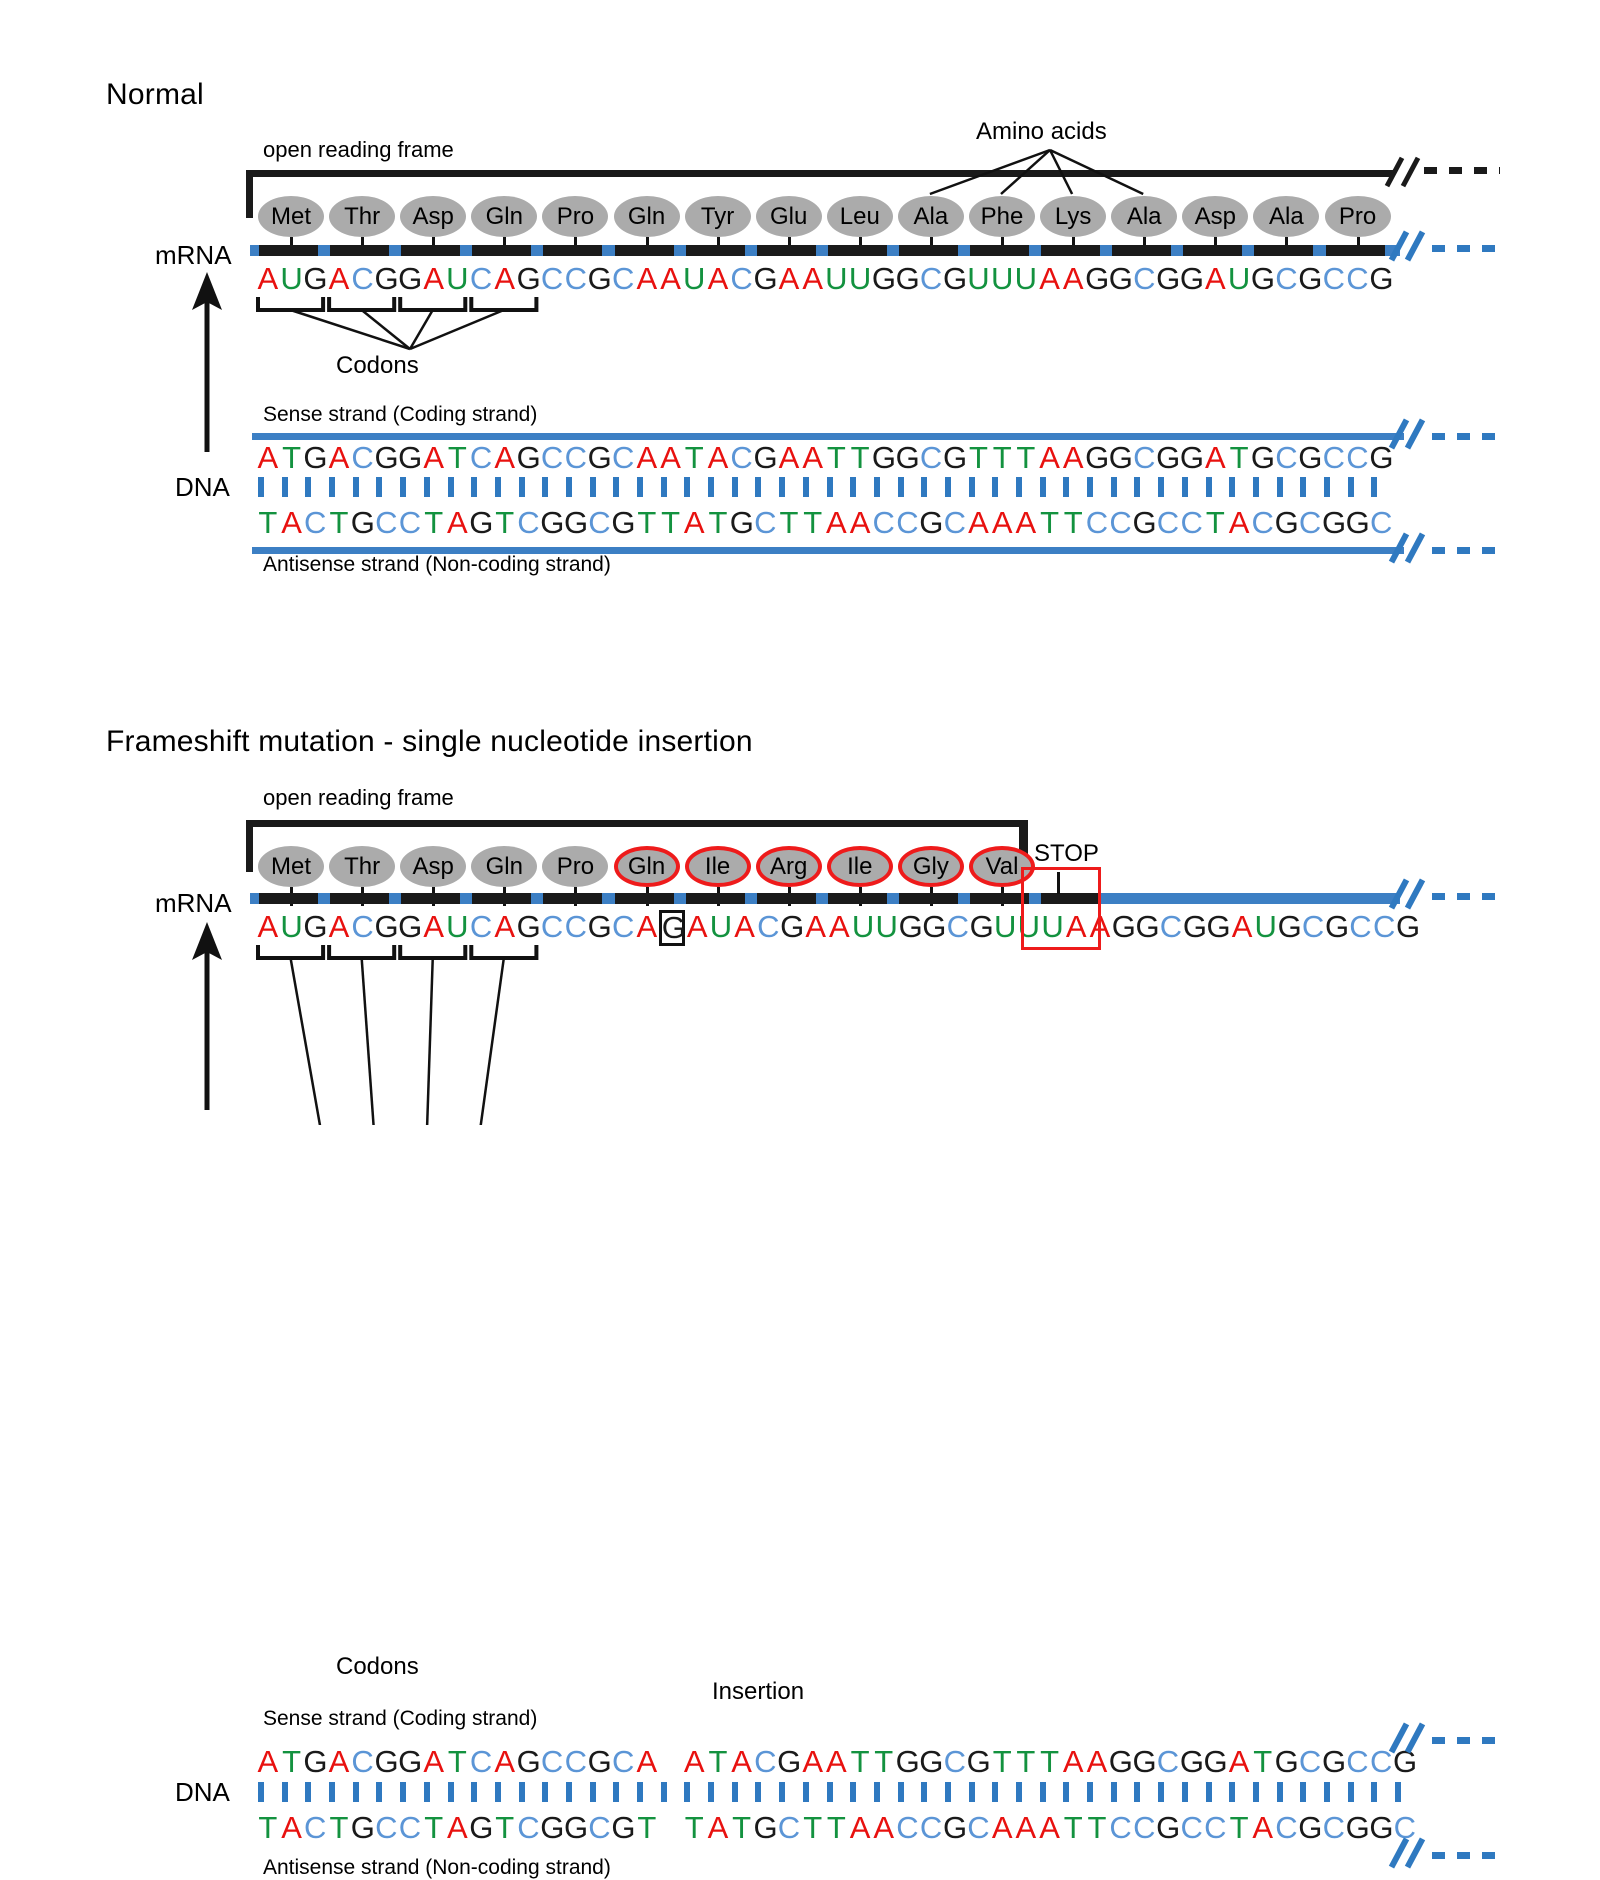 The image size is (1600, 1880). Describe the element at coordinates (826, 487) in the screenshot. I see `hydrogen-bonds-normal` at that location.